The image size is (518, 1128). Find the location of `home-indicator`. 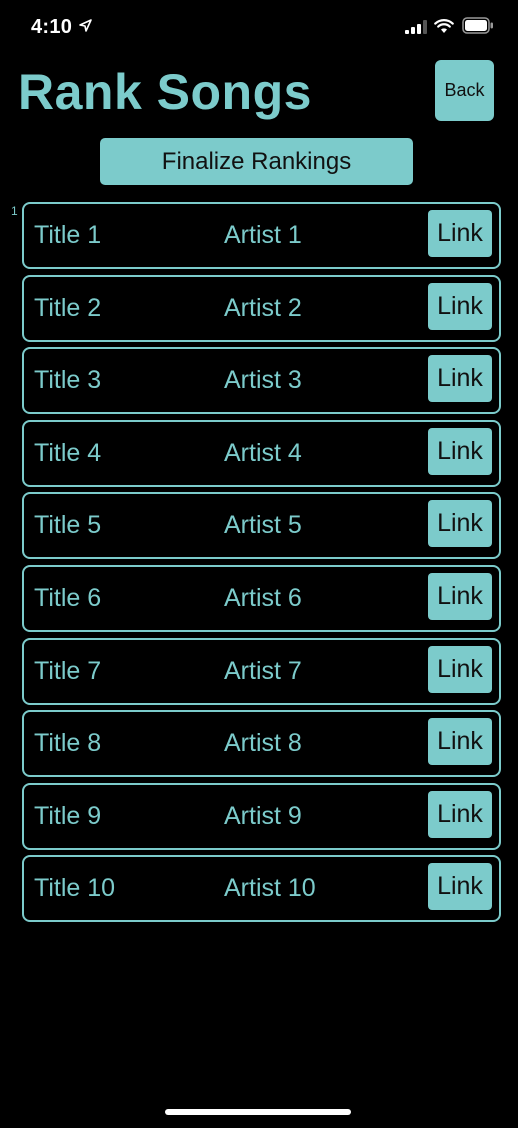

home-indicator is located at coordinates (258, 1112).